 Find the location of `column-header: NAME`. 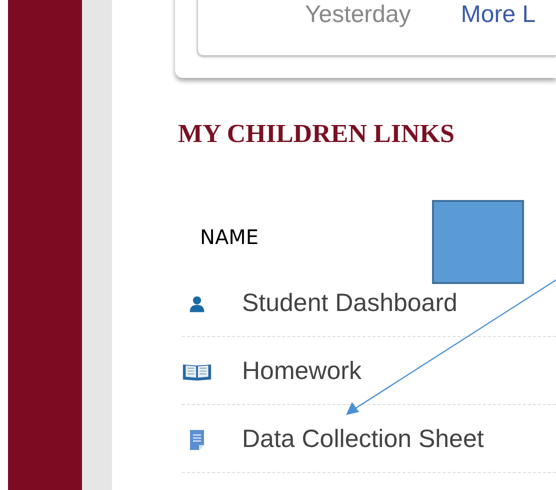

column-header: NAME is located at coordinates (230, 237).